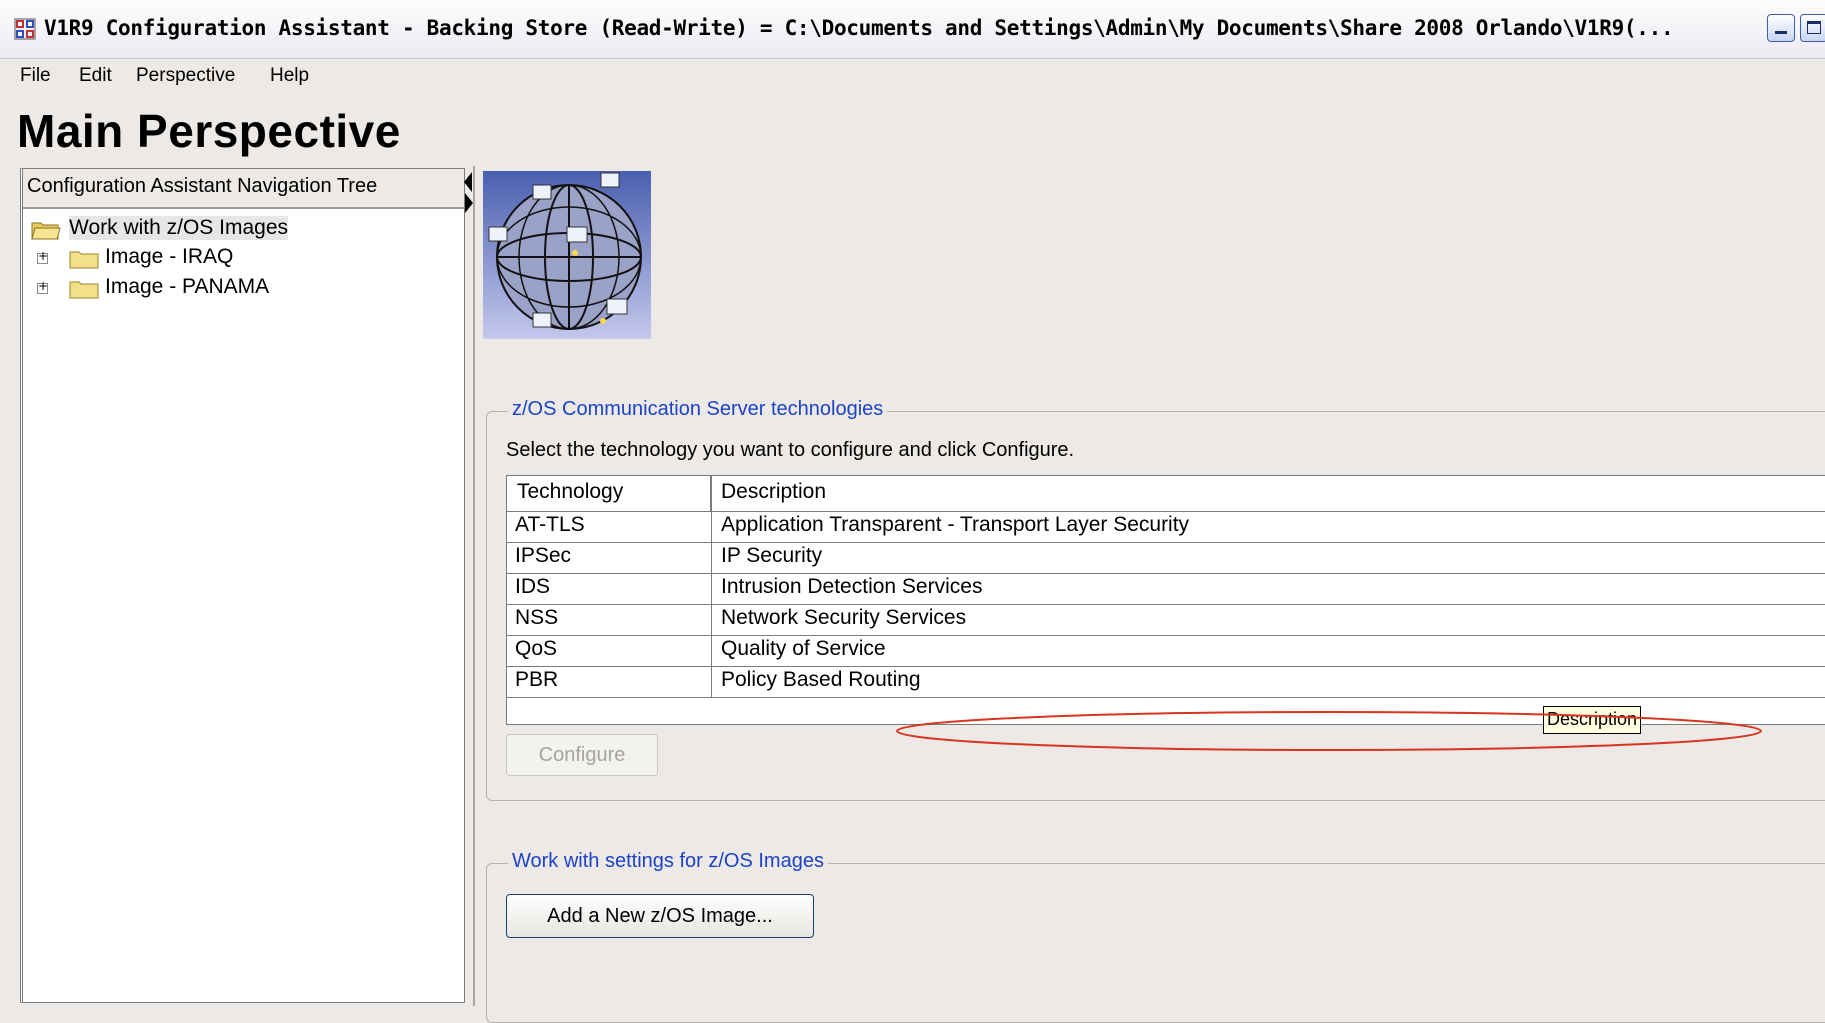  What do you see at coordinates (202, 186) in the screenshot?
I see `nav-header-label: Configuration Assistant Navigation Tree` at bounding box center [202, 186].